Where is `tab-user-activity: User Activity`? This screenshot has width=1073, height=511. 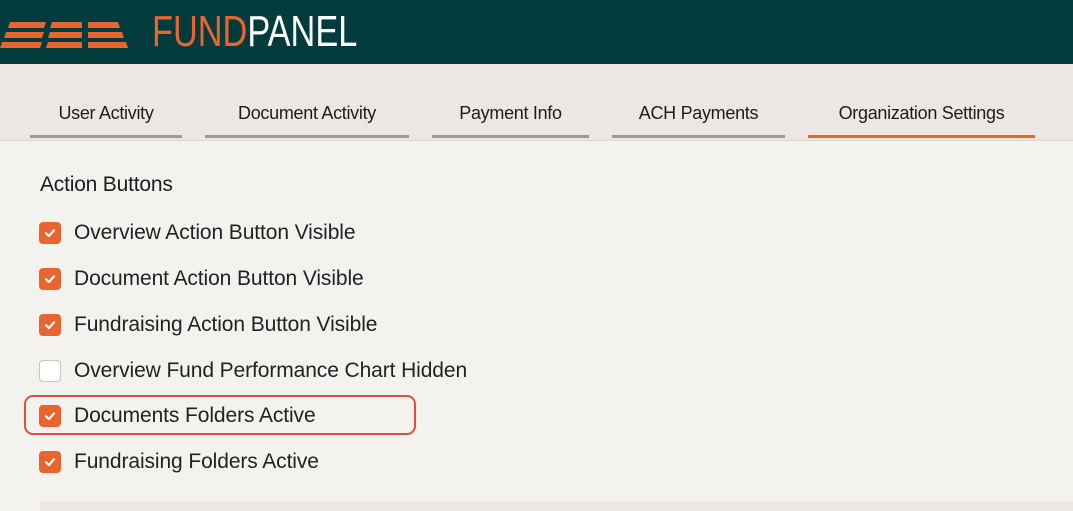
tab-user-activity: User Activity is located at coordinates (106, 113).